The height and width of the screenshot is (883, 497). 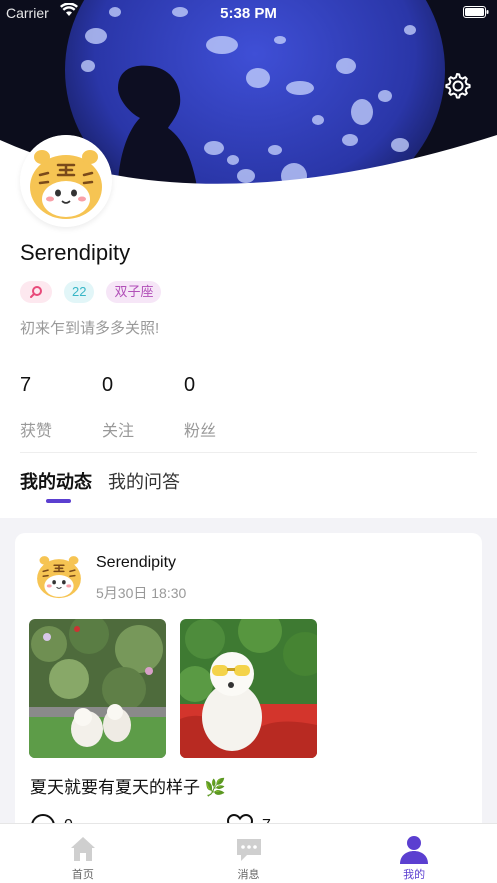 I want to click on gear-icon, so click(x=458, y=86).